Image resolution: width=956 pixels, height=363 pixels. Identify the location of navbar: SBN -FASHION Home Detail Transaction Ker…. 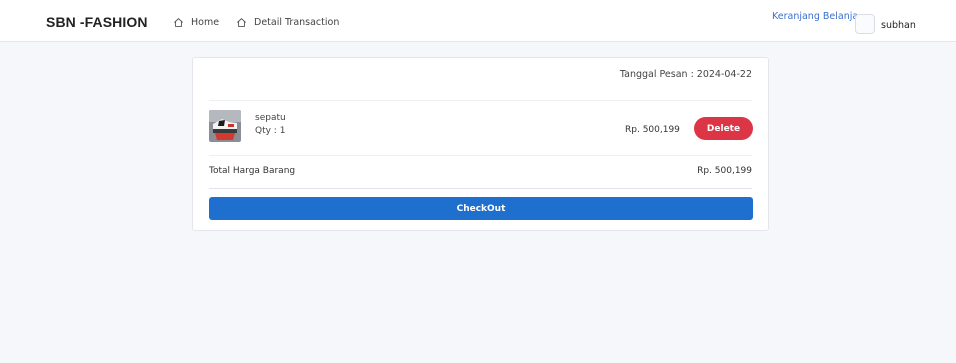
(478, 21).